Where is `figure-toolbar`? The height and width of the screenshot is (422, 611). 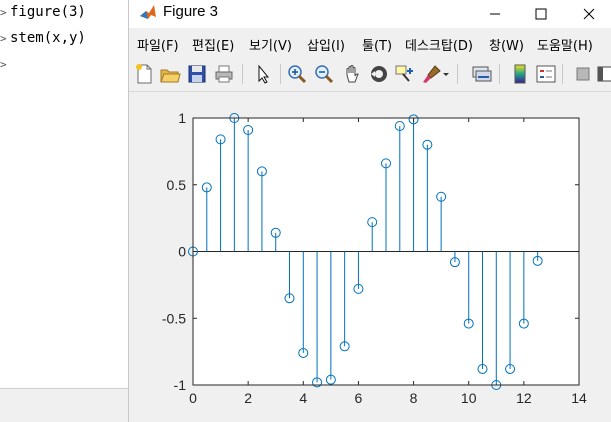
figure-toolbar is located at coordinates (370, 75).